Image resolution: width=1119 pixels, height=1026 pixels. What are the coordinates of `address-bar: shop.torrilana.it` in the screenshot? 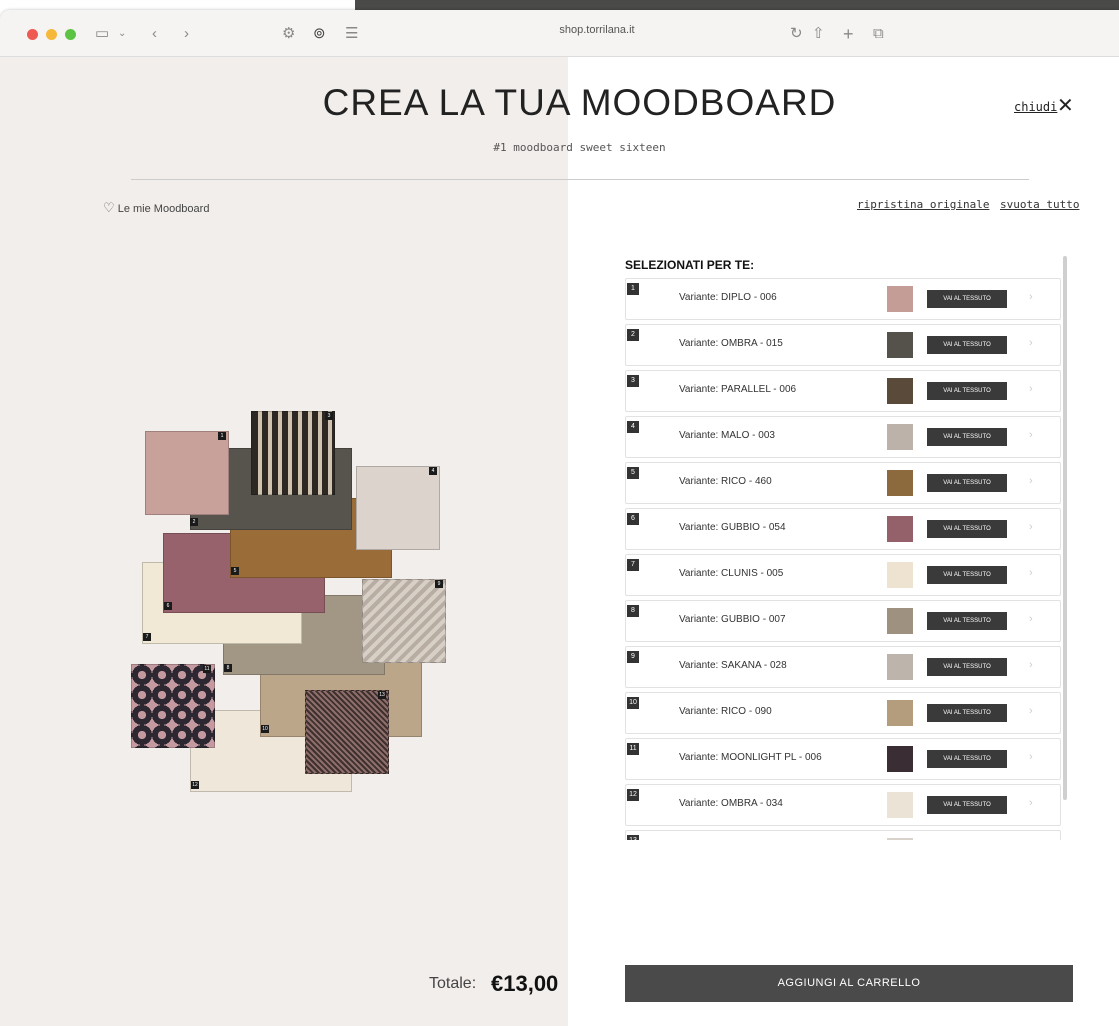 It's located at (597, 33).